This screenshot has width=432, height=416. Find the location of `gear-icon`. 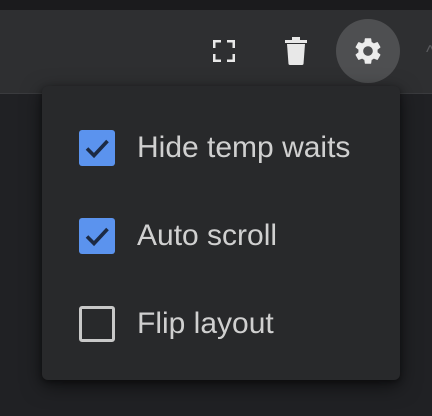

gear-icon is located at coordinates (368, 51).